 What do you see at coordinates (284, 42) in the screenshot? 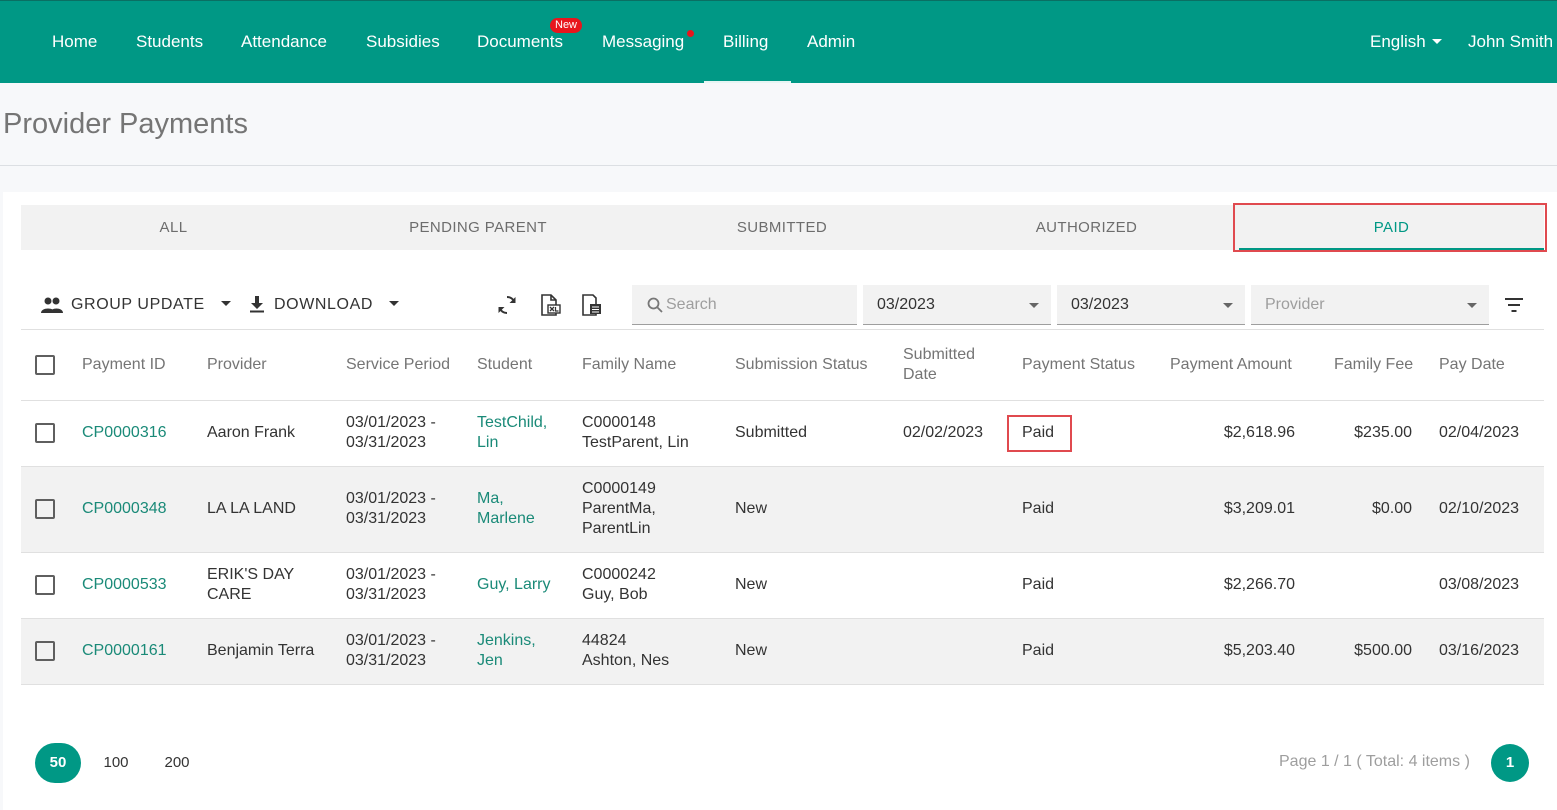
I see `nav-attendance: Attendance` at bounding box center [284, 42].